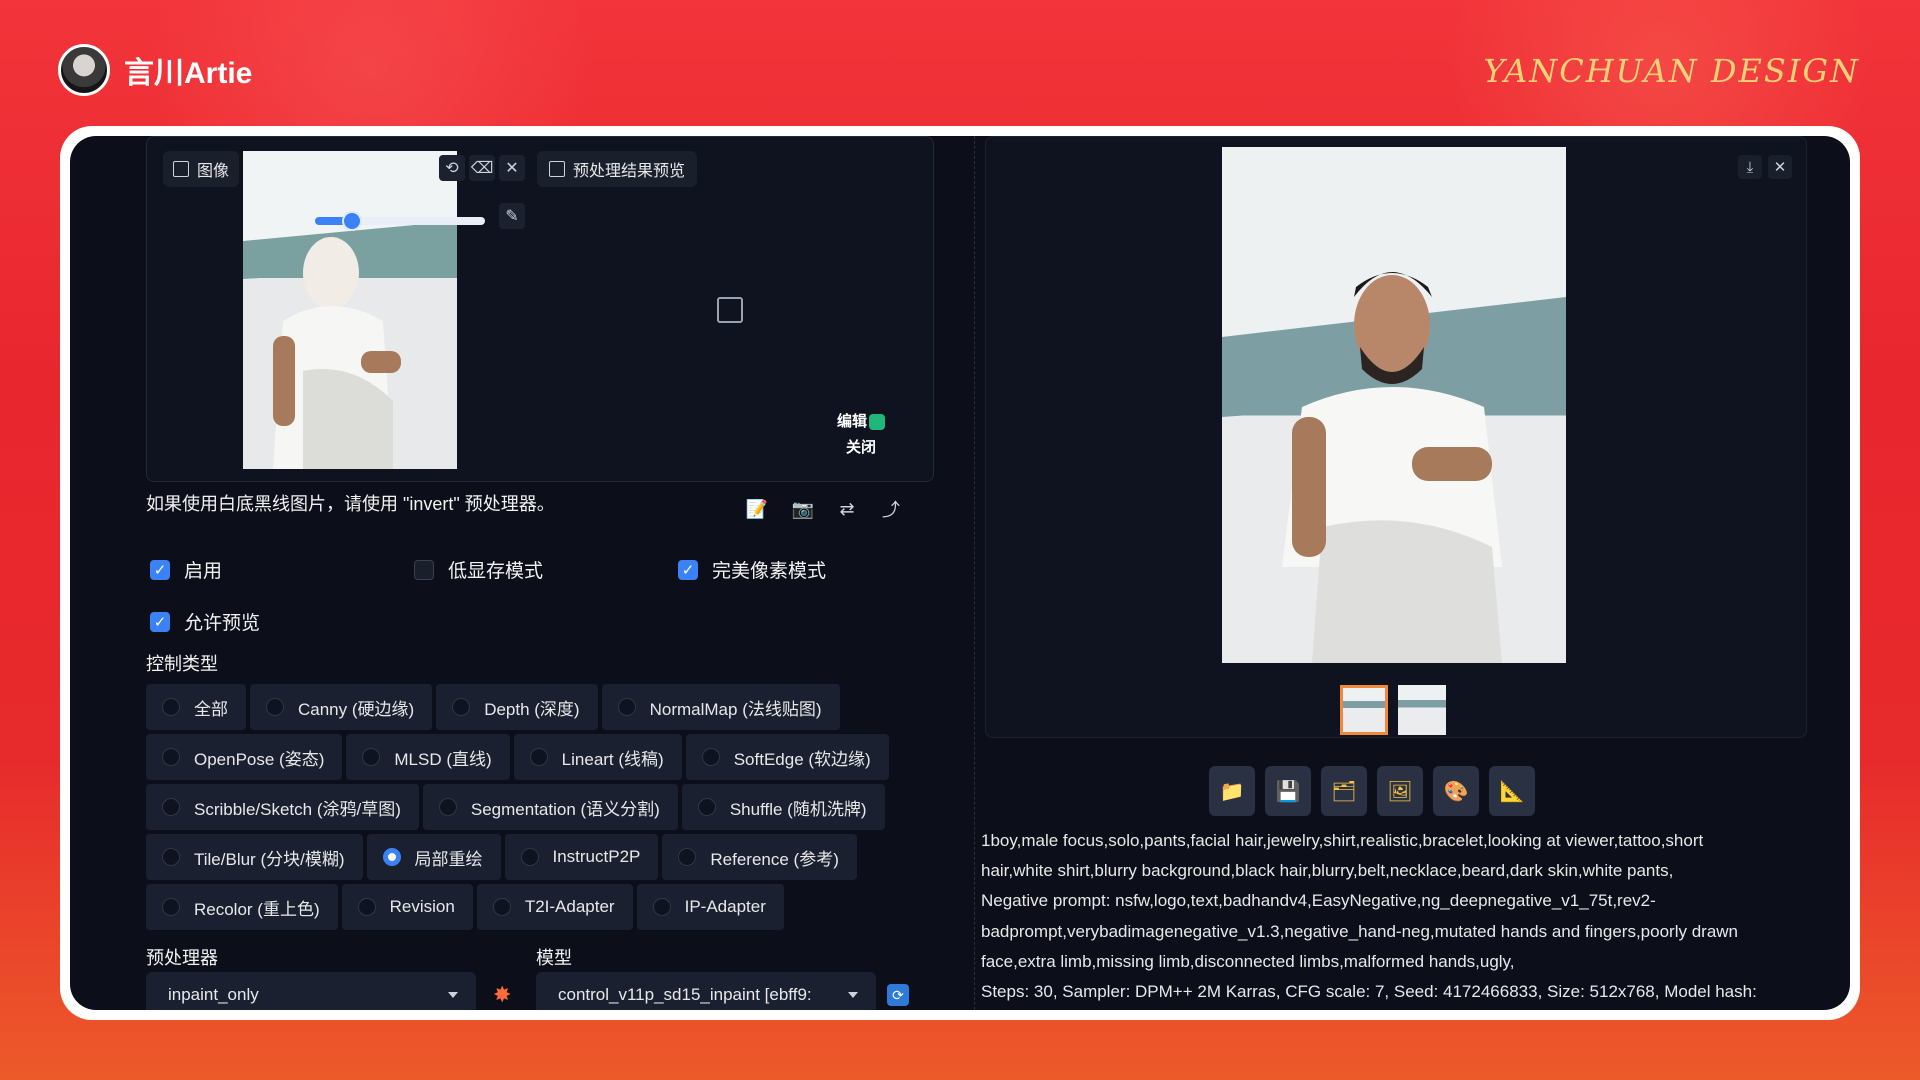 Image resolution: width=1920 pixels, height=1080 pixels. I want to click on enable-checkbox: ✓ 启用, so click(186, 569).